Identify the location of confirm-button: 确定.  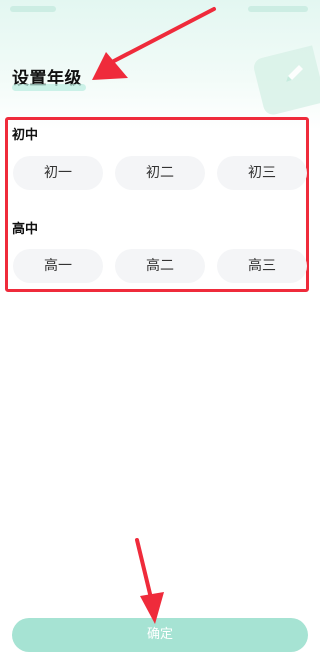
(160, 635).